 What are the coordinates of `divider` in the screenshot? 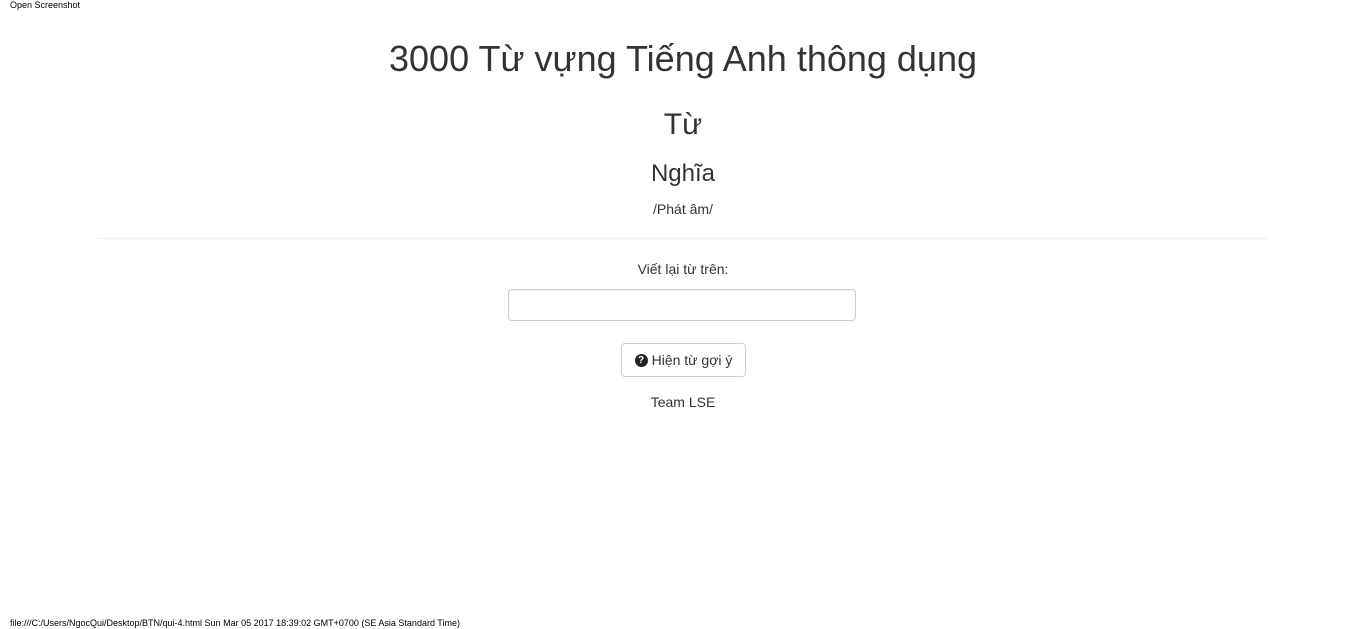 It's located at (682, 238).